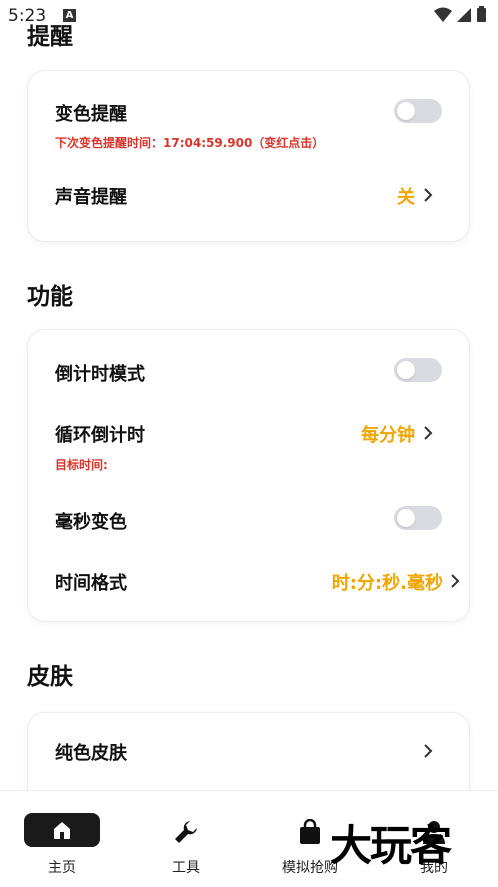  What do you see at coordinates (186, 868) in the screenshot?
I see `nav-tools-label: 工具` at bounding box center [186, 868].